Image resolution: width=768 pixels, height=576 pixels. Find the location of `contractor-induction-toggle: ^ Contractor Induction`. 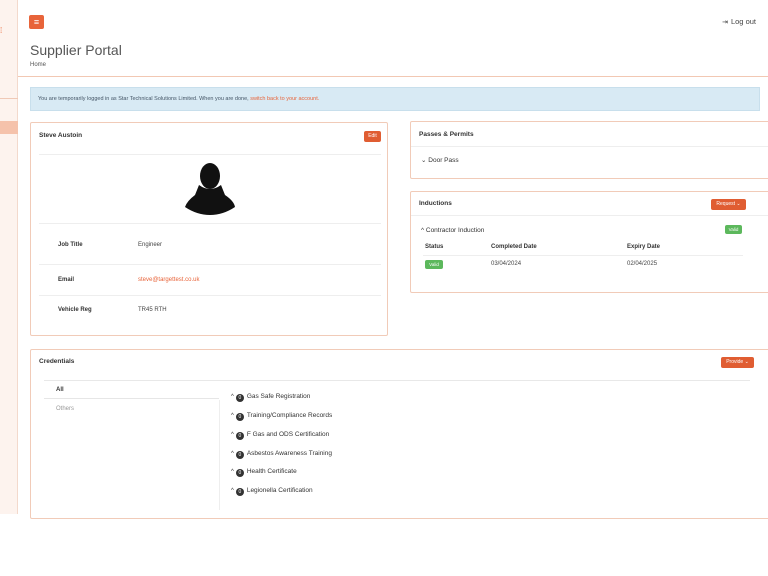

contractor-induction-toggle: ^ Contractor Induction is located at coordinates (452, 230).